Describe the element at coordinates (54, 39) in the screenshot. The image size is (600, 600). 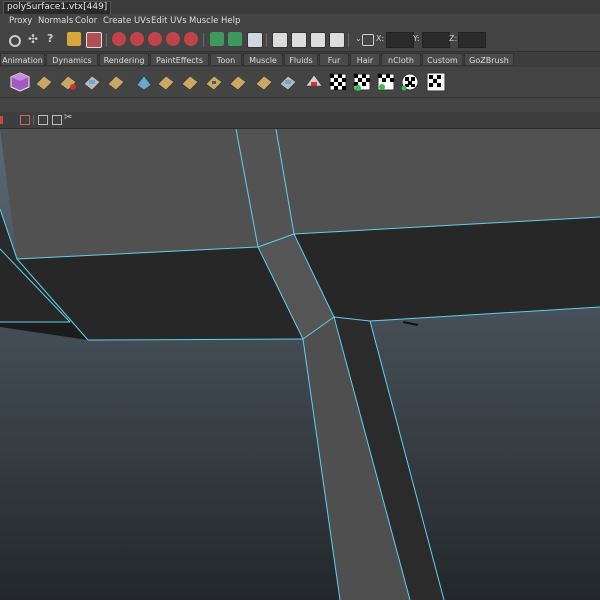
I see `help-icon: ?` at that location.